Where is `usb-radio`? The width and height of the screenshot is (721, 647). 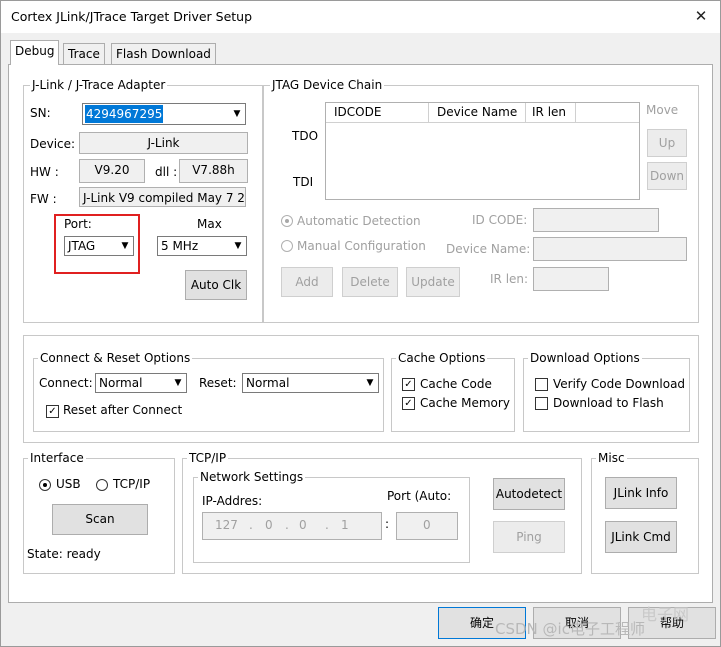 usb-radio is located at coordinates (45, 485).